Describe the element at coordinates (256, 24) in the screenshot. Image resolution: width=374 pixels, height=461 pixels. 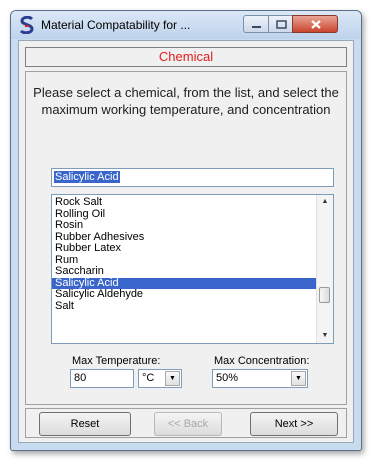
I see `minimize-button` at that location.